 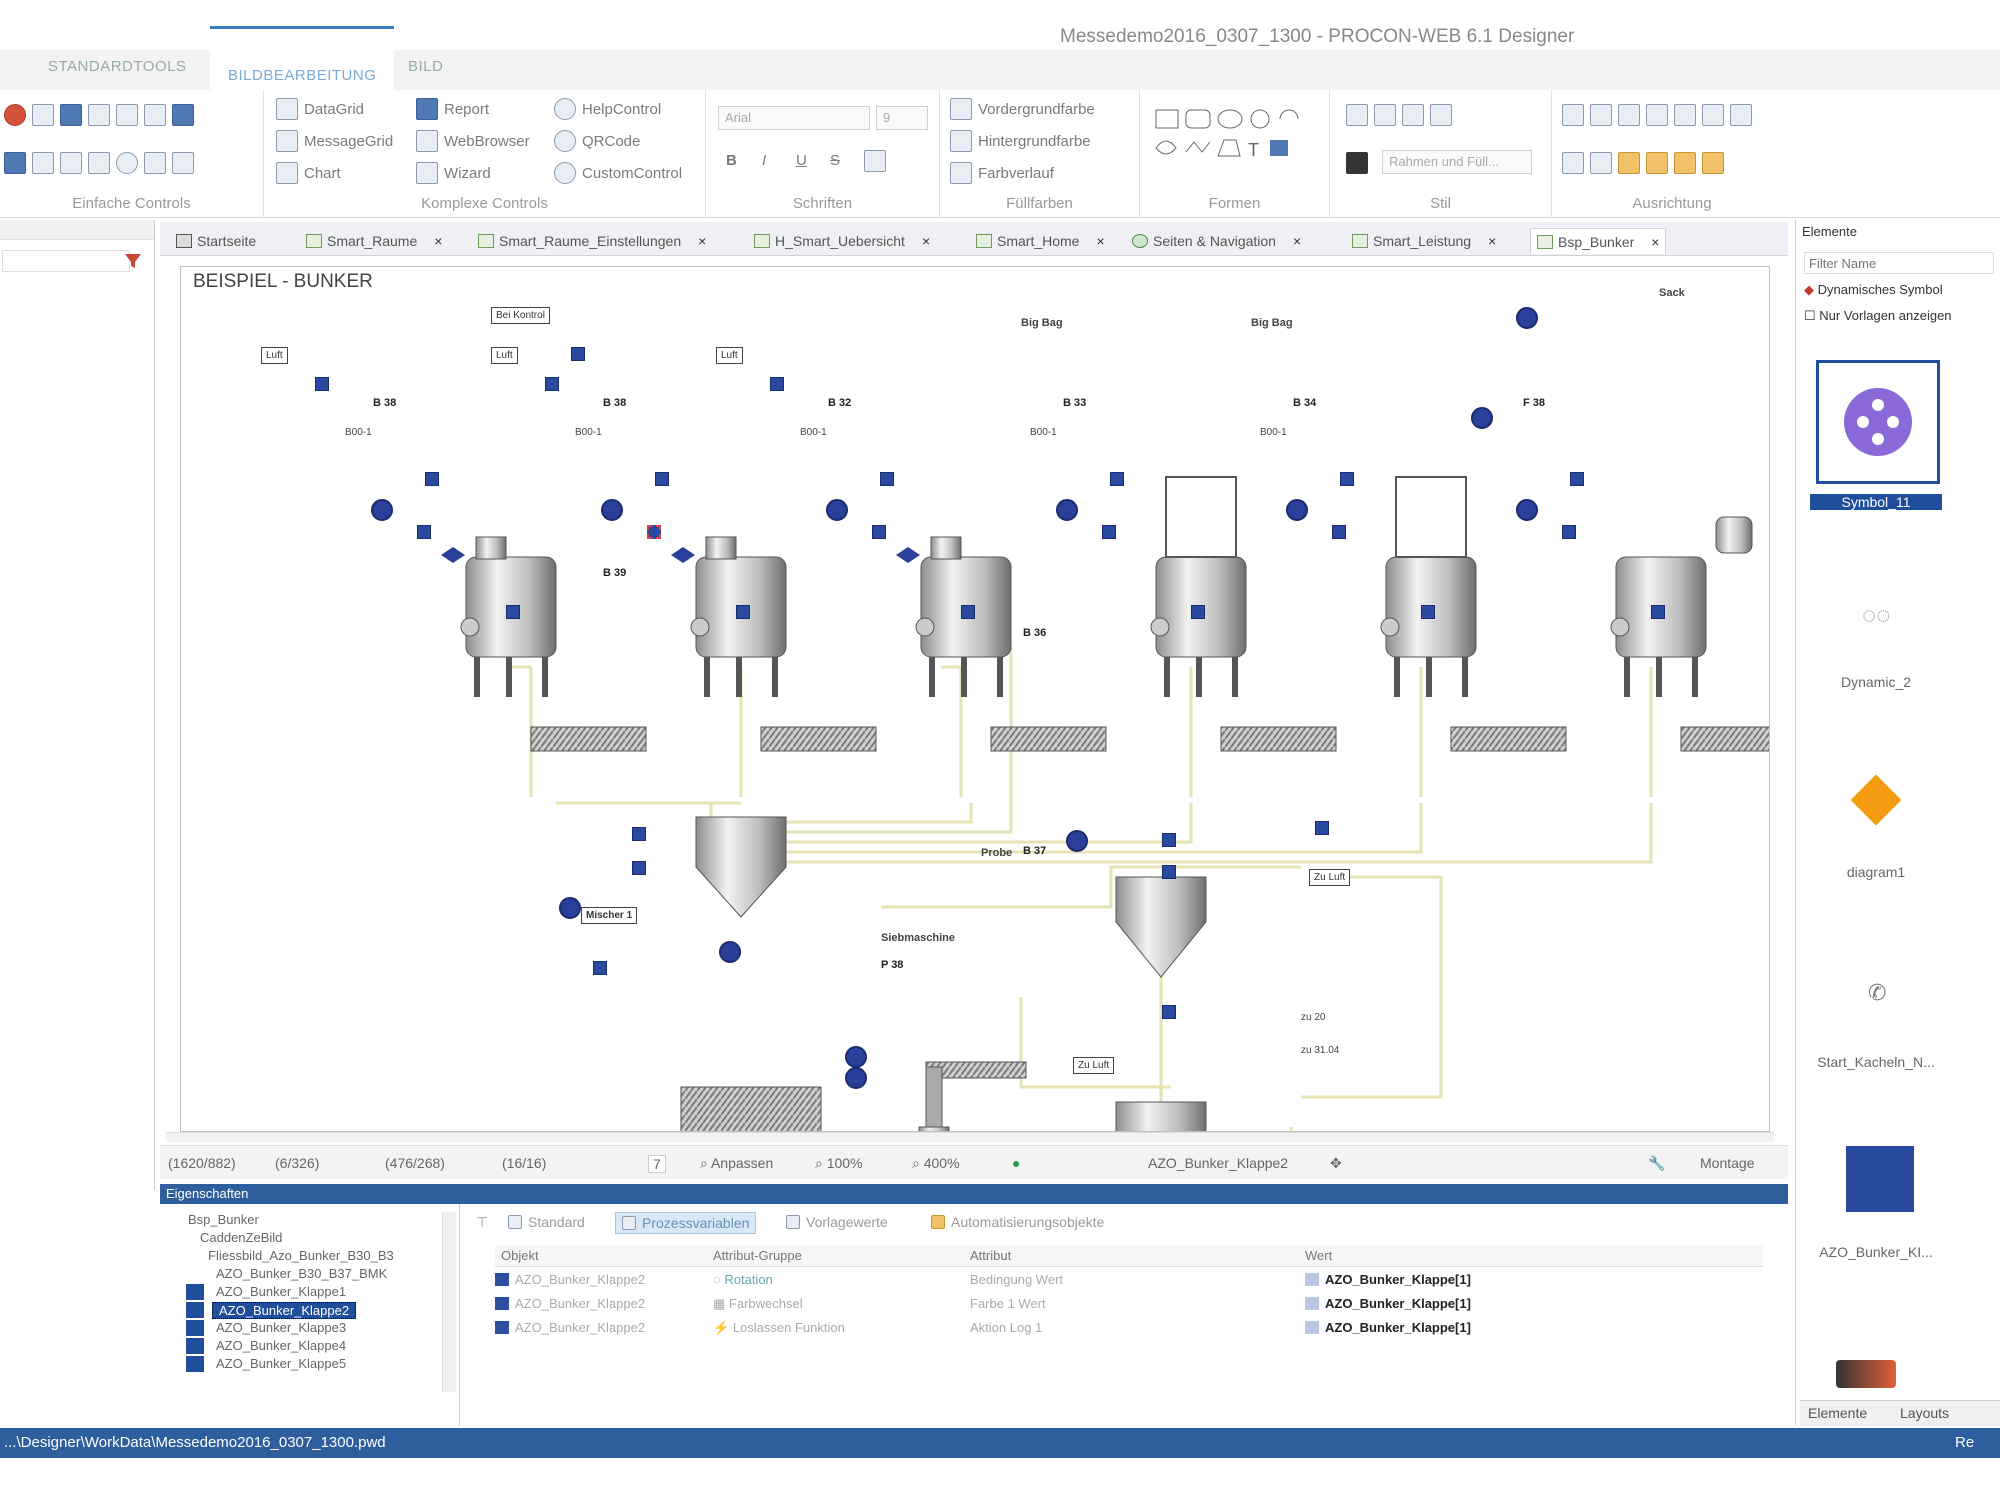 What do you see at coordinates (281, 1363) in the screenshot?
I see `tree-item: AZO_Bunker_Klappe5` at bounding box center [281, 1363].